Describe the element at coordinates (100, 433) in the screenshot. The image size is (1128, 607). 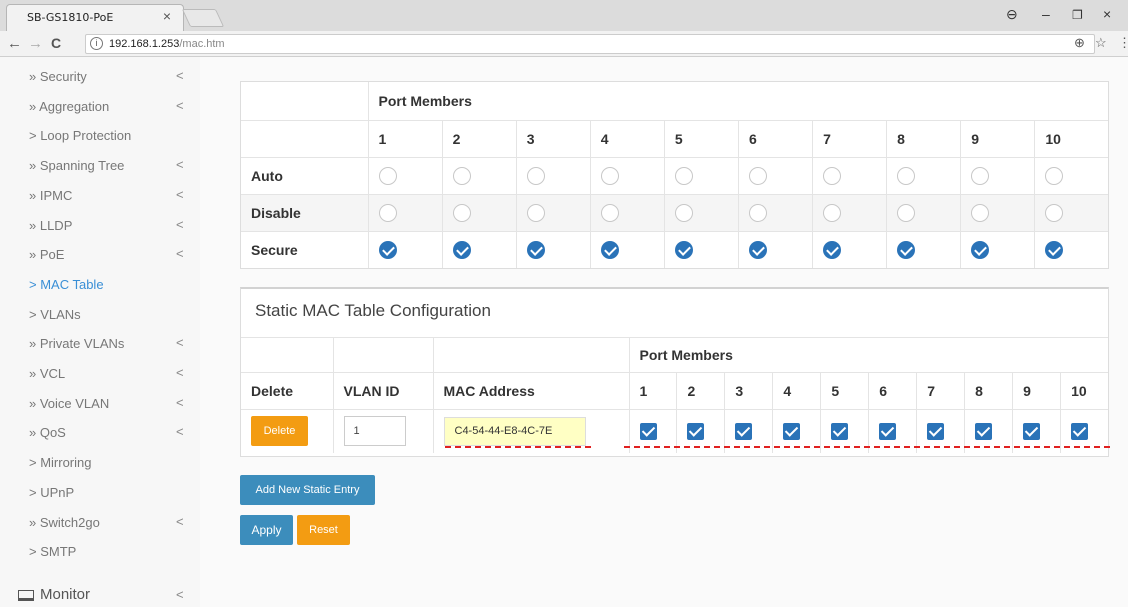
I see `sidebar-item: » QoS <` at that location.